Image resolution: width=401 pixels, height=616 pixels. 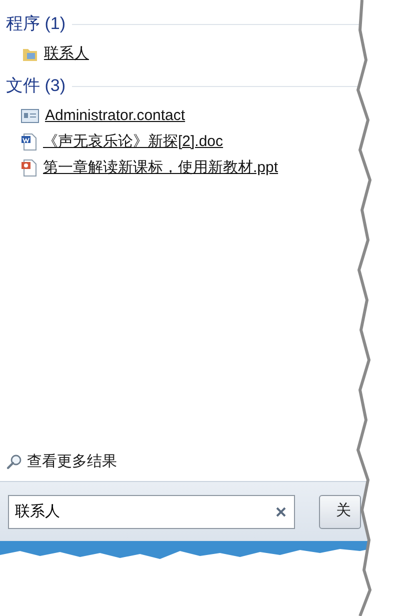 What do you see at coordinates (72, 462) in the screenshot?
I see `more-results-link: 查看更多结果` at bounding box center [72, 462].